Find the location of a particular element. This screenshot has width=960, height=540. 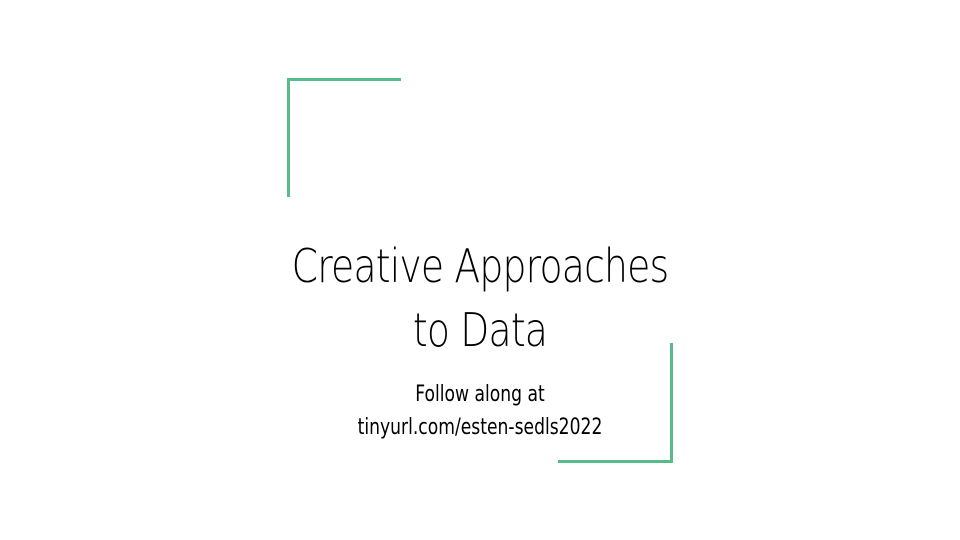

decorative-corner-top-left is located at coordinates (344, 137).